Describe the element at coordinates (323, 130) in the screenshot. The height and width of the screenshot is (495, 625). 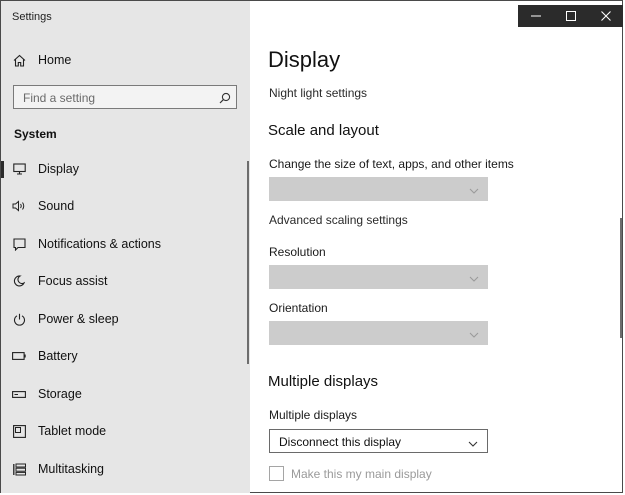
I see `scale-layout-heading: Scale and layout` at that location.